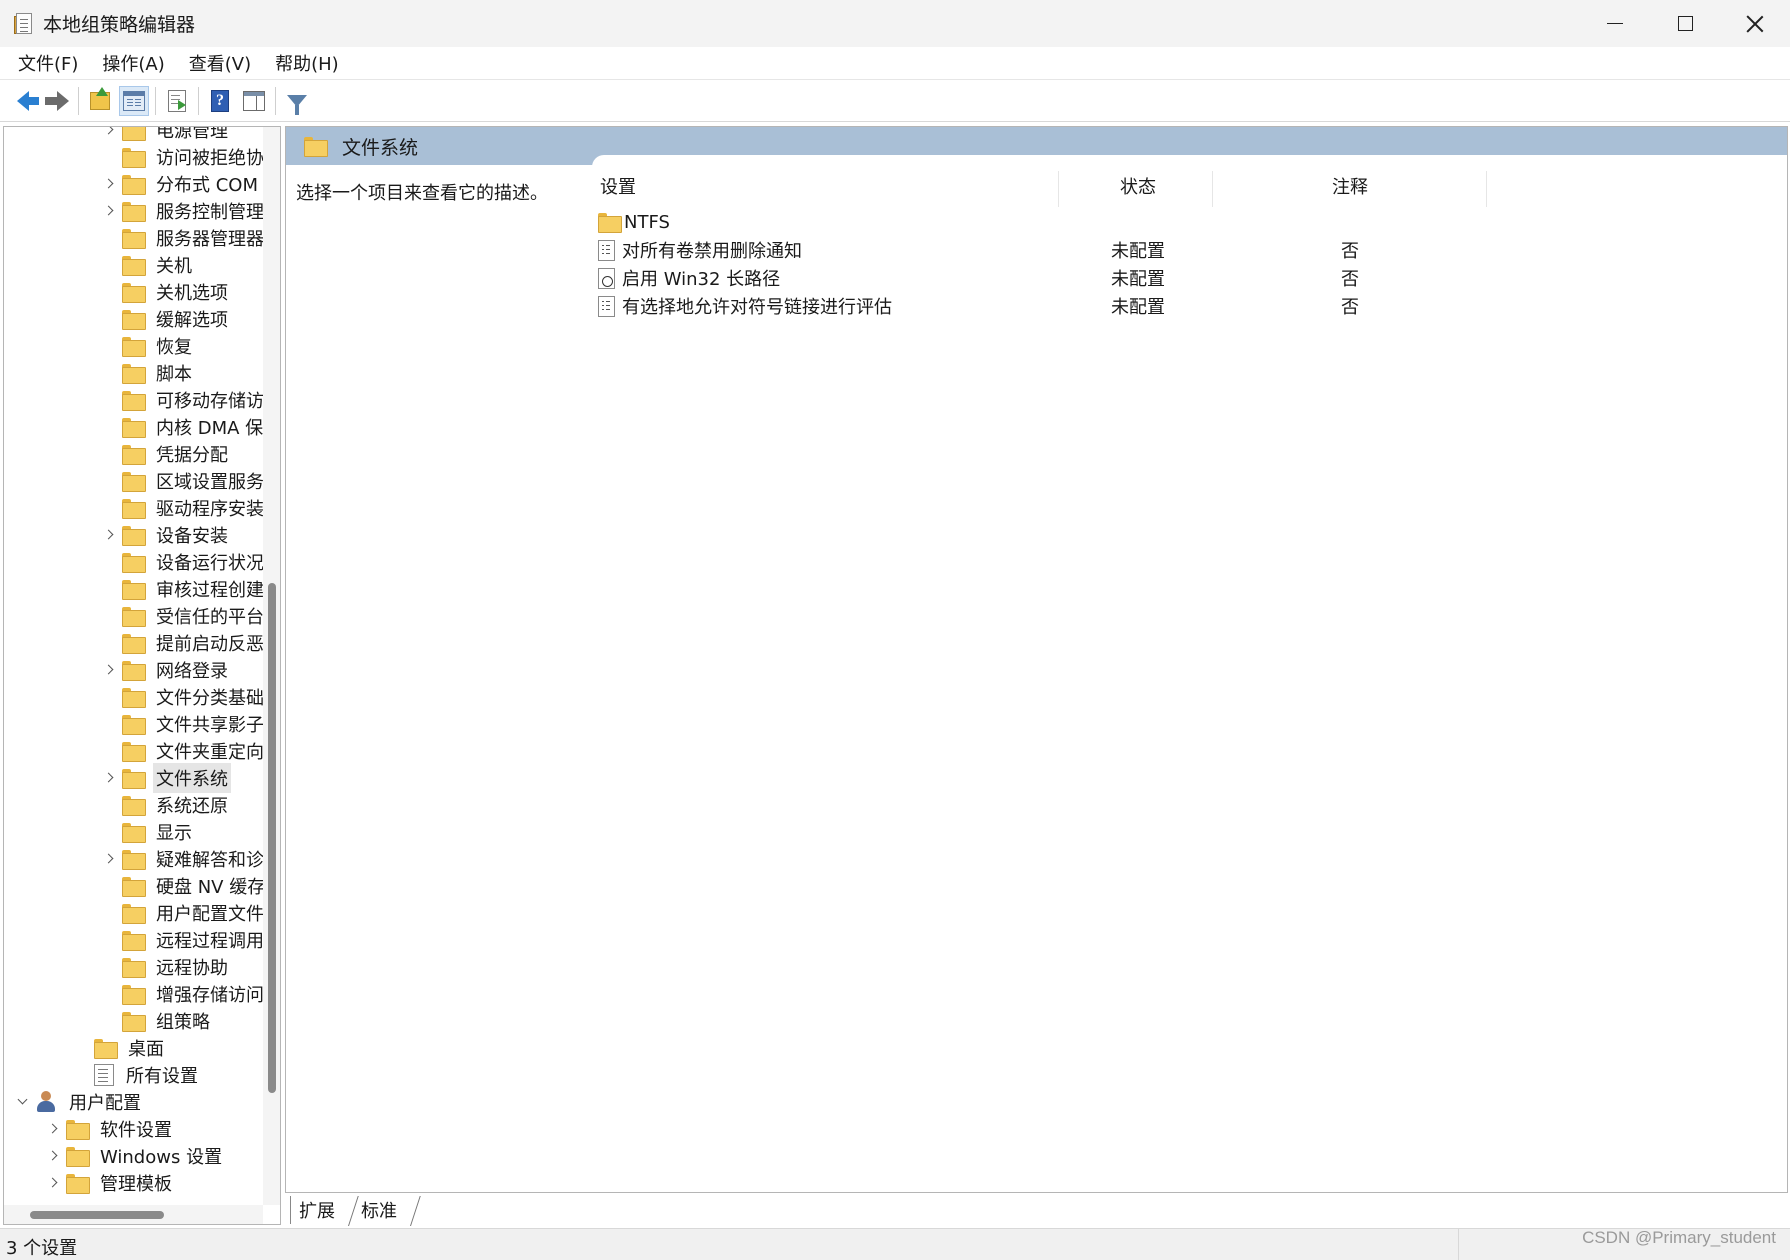  I want to click on tree-item-label: 网络登录, so click(192, 671).